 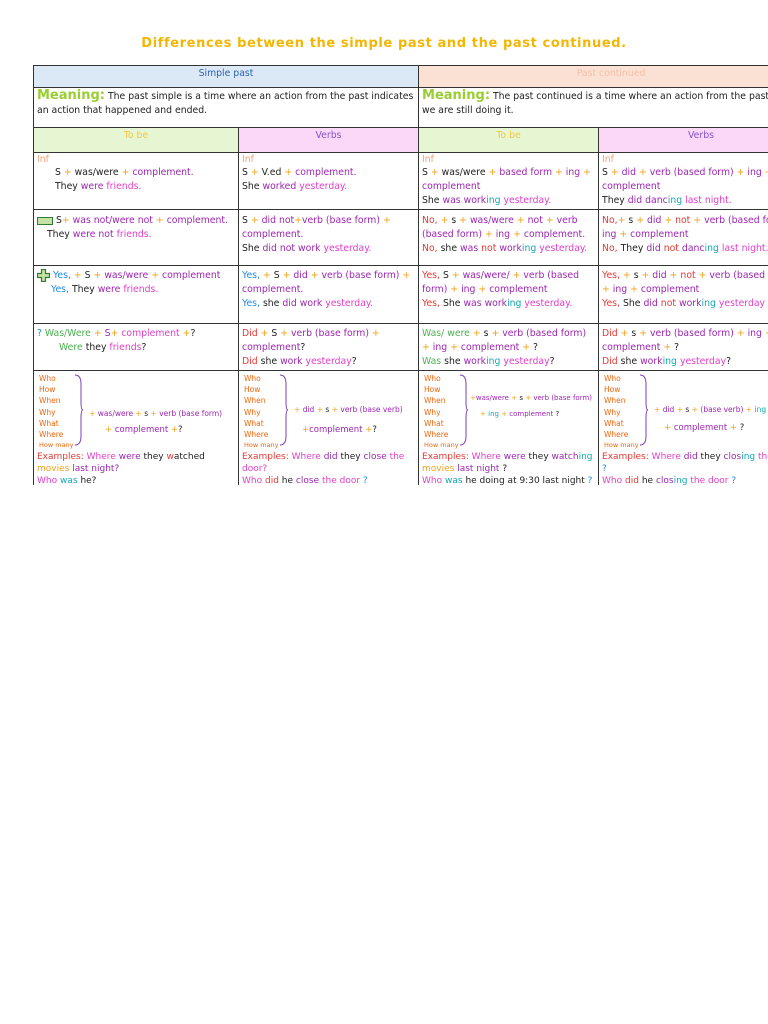 I want to click on word: Yes,, so click(x=251, y=303).